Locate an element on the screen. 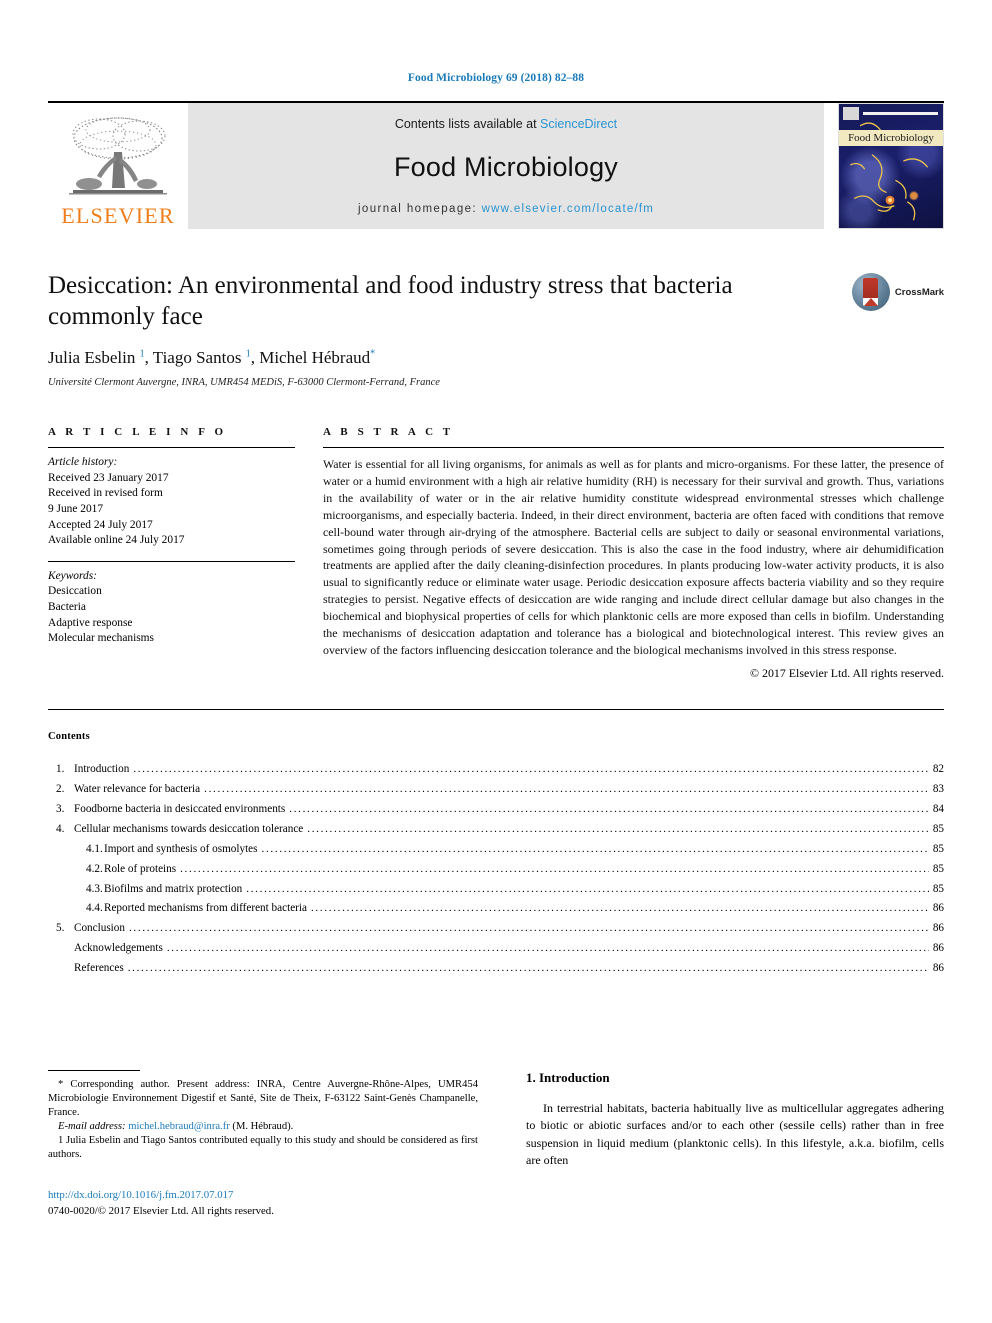 This screenshot has height=1323, width=992. toc-number: 4.4. is located at coordinates (94, 908).